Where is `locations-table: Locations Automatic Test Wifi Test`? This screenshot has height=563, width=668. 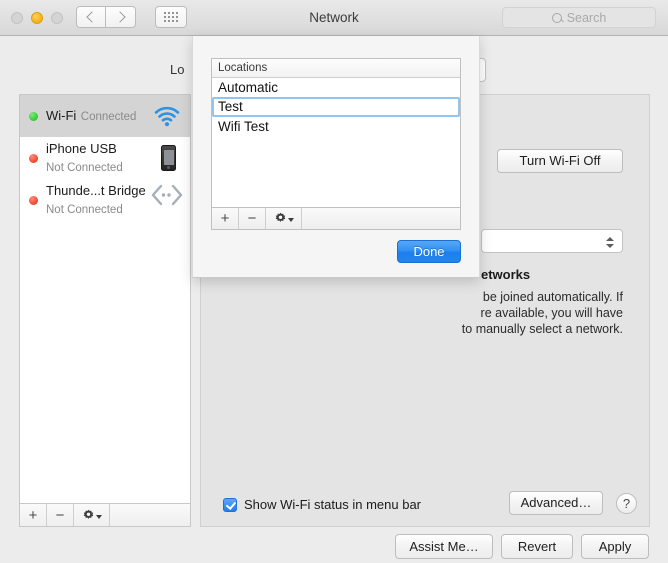
locations-table: Locations Automatic Test Wifi Test is located at coordinates (336, 133).